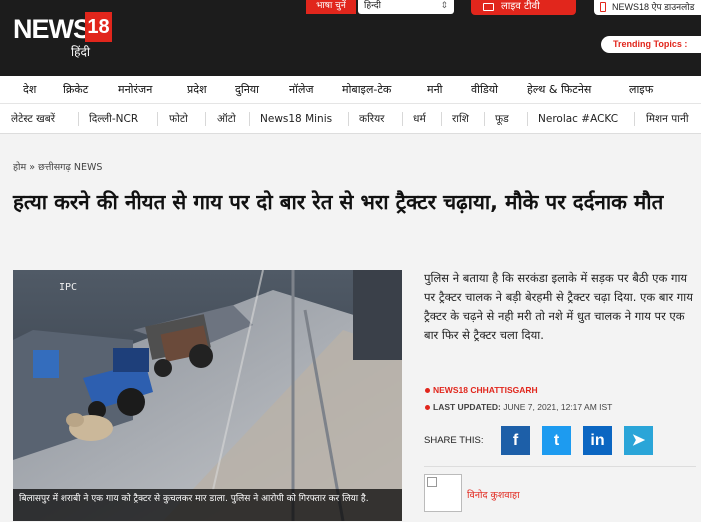 The height and width of the screenshot is (522, 701). What do you see at coordinates (638, 440) in the screenshot?
I see `telegram-share-button: ➤` at bounding box center [638, 440].